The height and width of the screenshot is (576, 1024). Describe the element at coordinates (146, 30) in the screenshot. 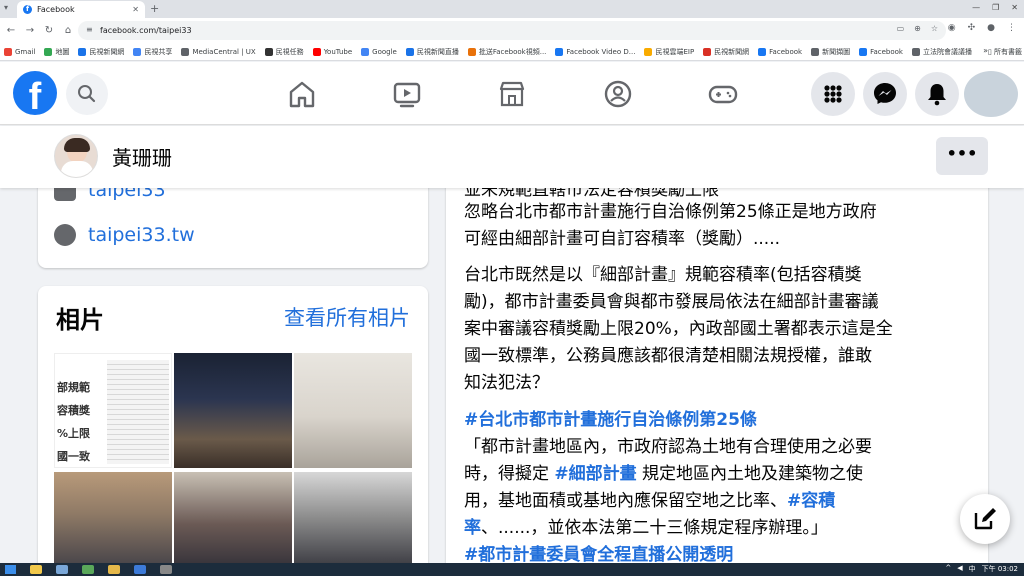

I see `url-text: facebook.com/taipei33` at that location.